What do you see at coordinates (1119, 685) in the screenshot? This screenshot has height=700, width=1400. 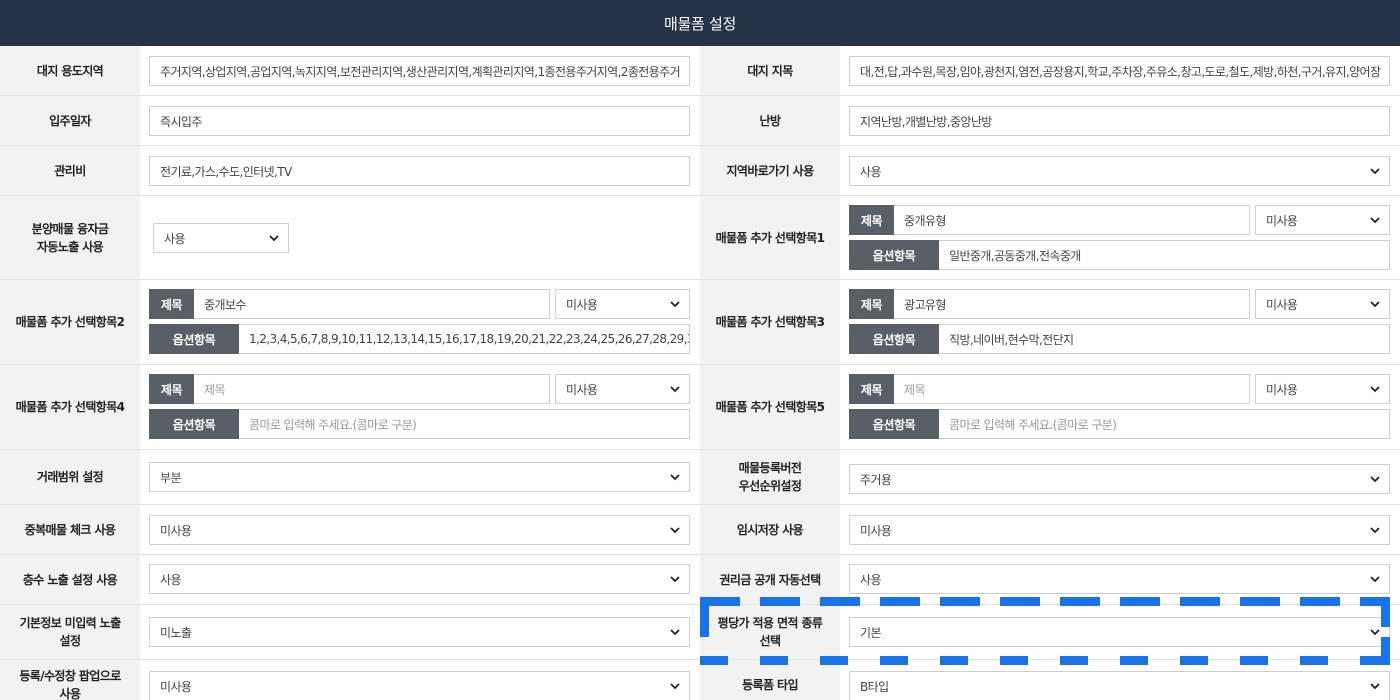 I see `register-form-type-select: B타입` at bounding box center [1119, 685].